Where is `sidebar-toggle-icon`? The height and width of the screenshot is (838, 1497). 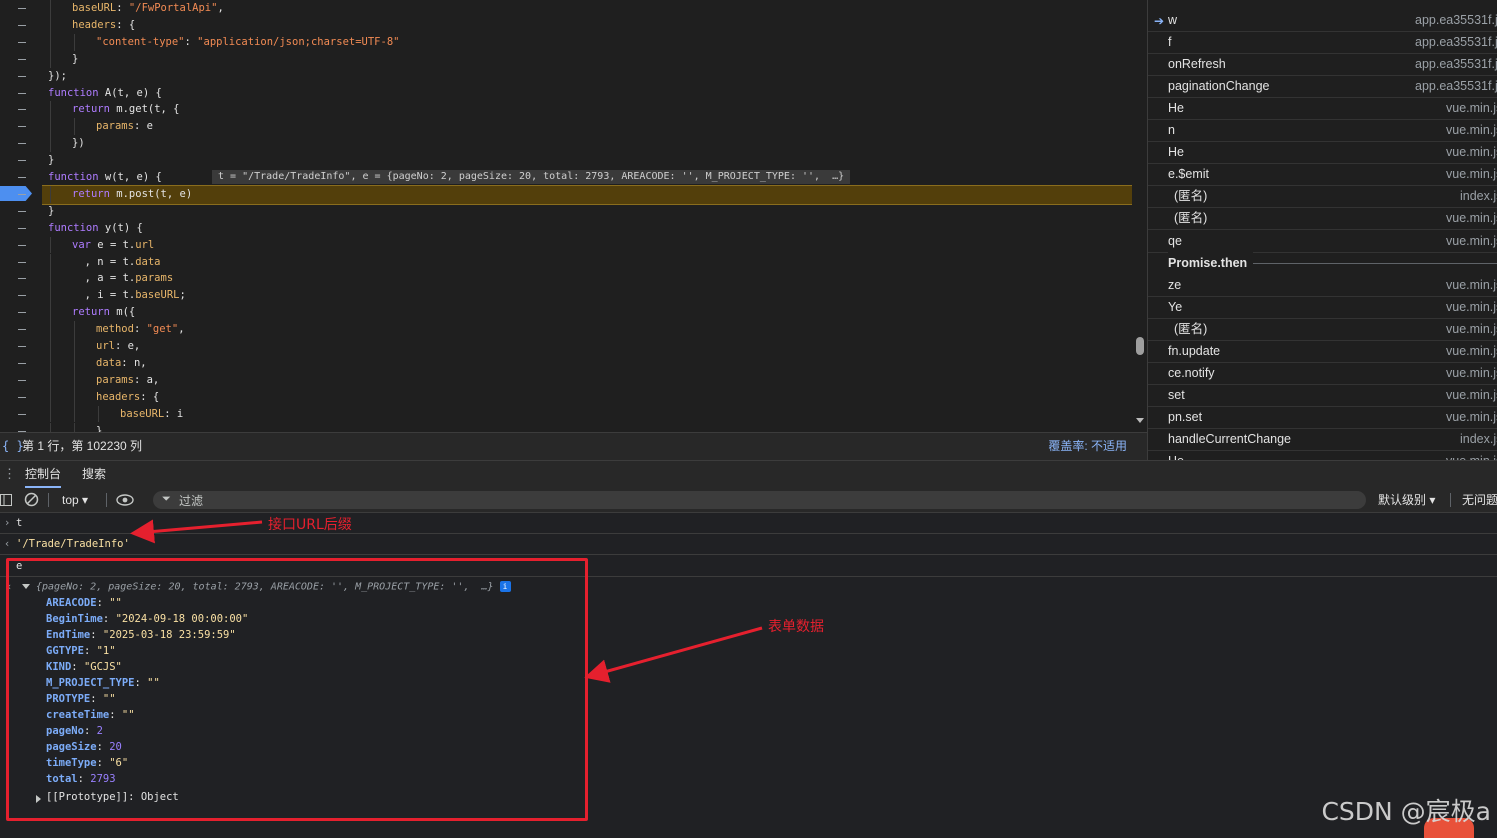
sidebar-toggle-icon is located at coordinates (6, 500).